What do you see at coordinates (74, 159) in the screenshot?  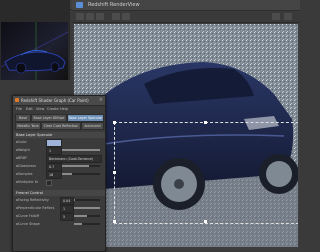 I see `brdf-dropdown: Beckmann (Cook-Torrance)` at bounding box center [74, 159].